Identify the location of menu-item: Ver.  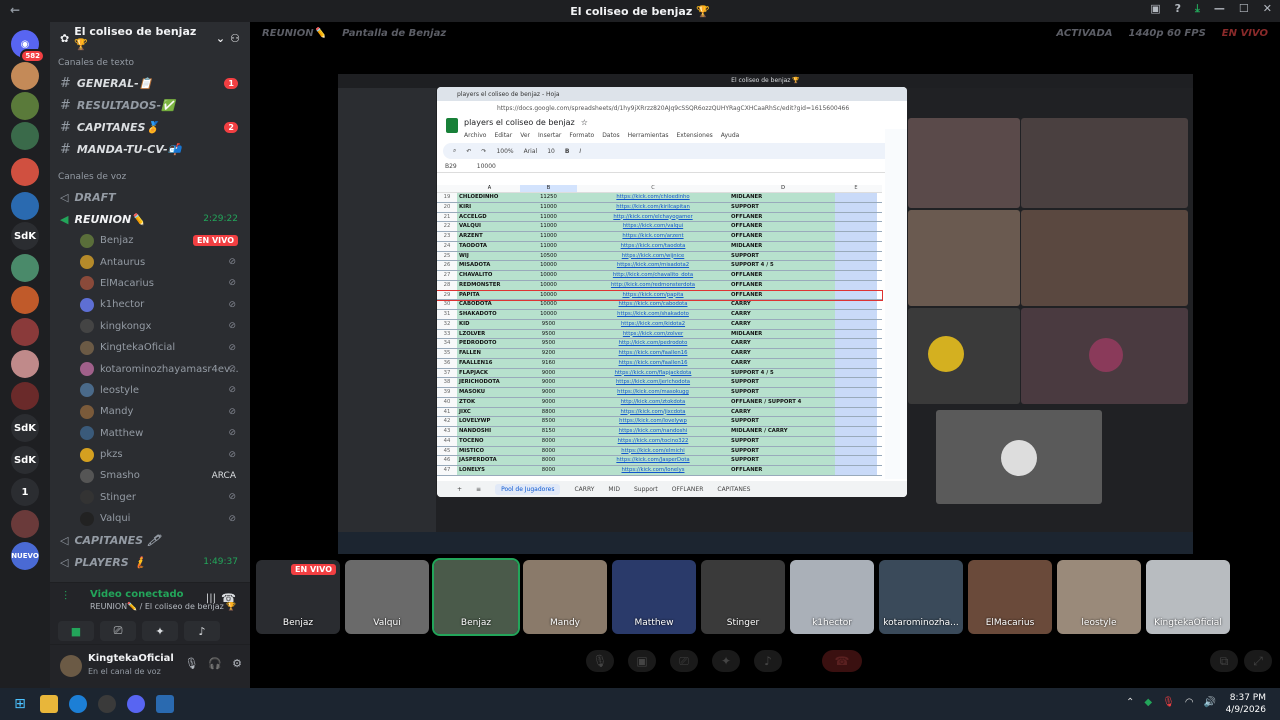
(525, 135).